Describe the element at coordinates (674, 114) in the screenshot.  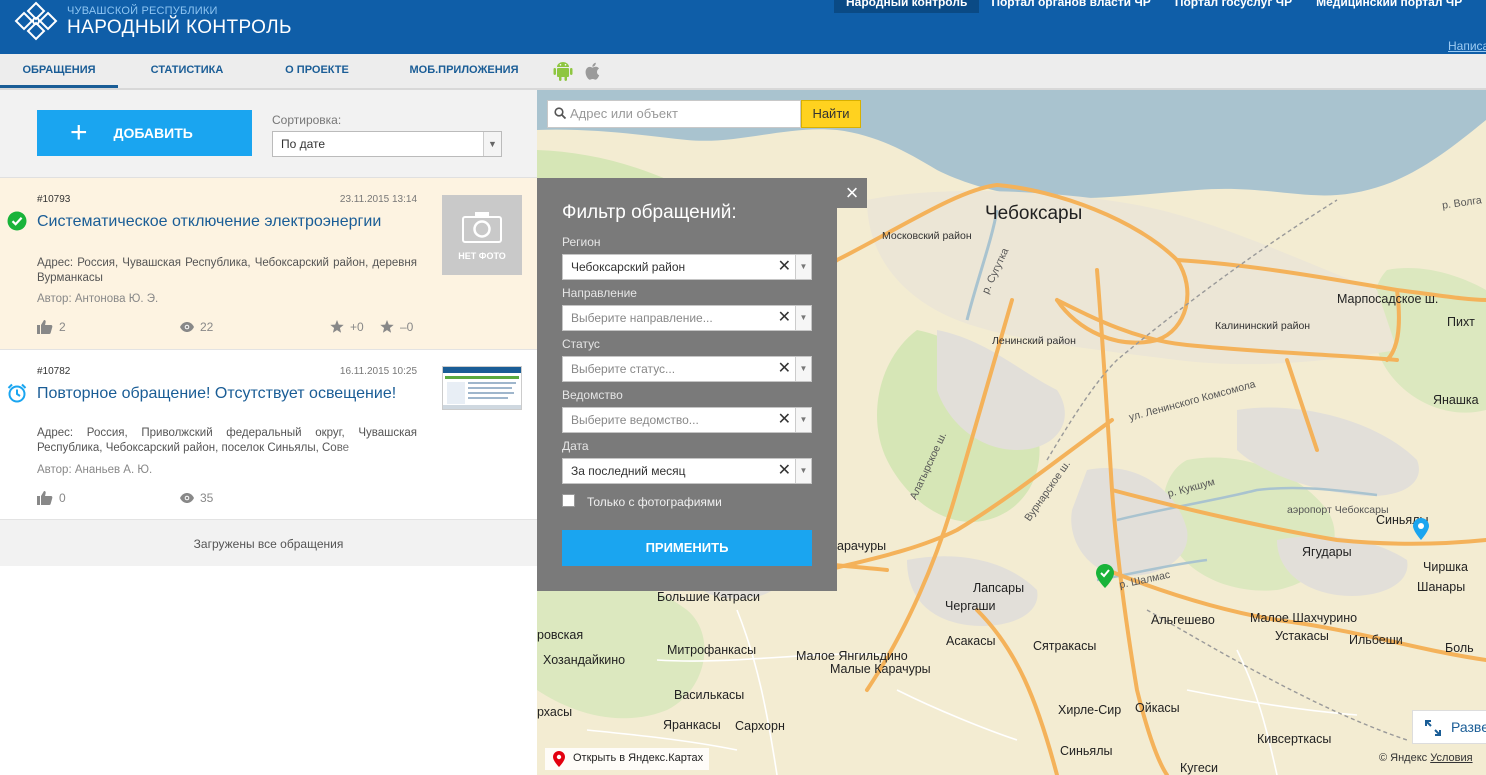
I see `map-search-input: Адрес или объект` at that location.